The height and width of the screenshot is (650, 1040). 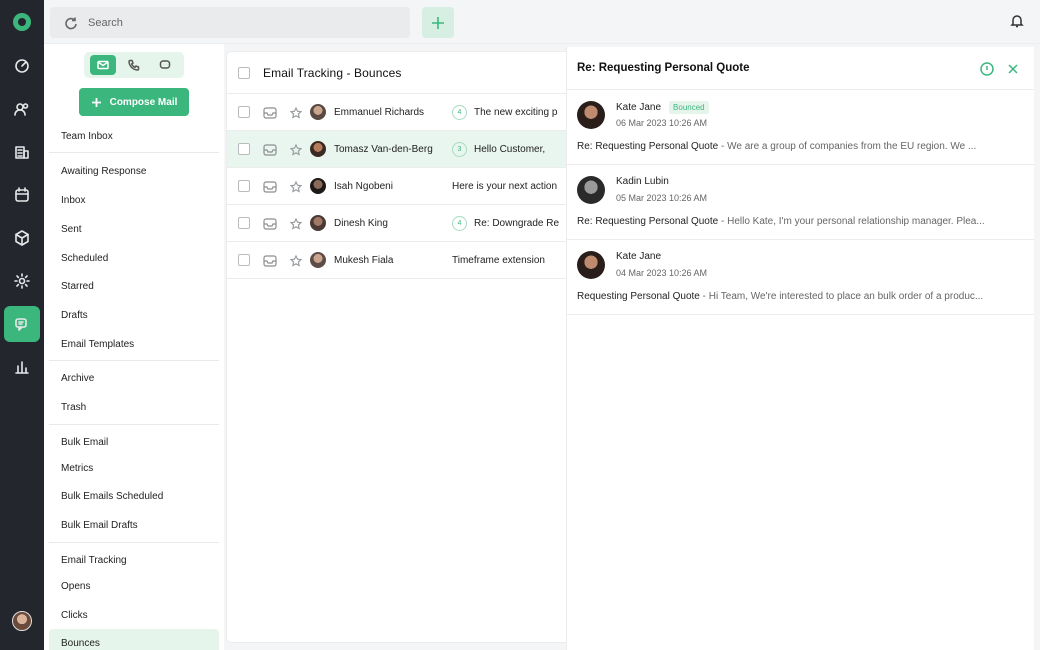 I want to click on companies-nav-icon, so click(x=22, y=152).